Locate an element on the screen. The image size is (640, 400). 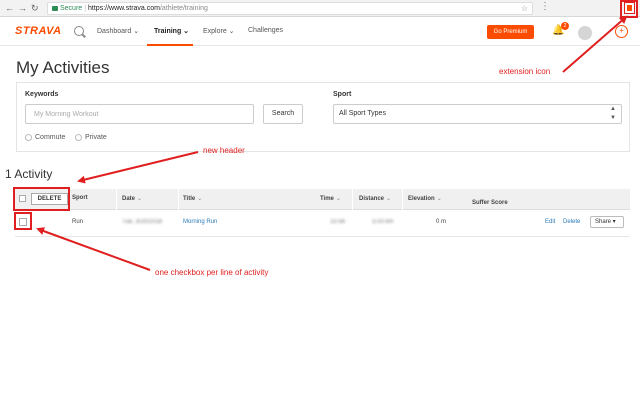
arrow-to-extension-icon is located at coordinates (595, 44).